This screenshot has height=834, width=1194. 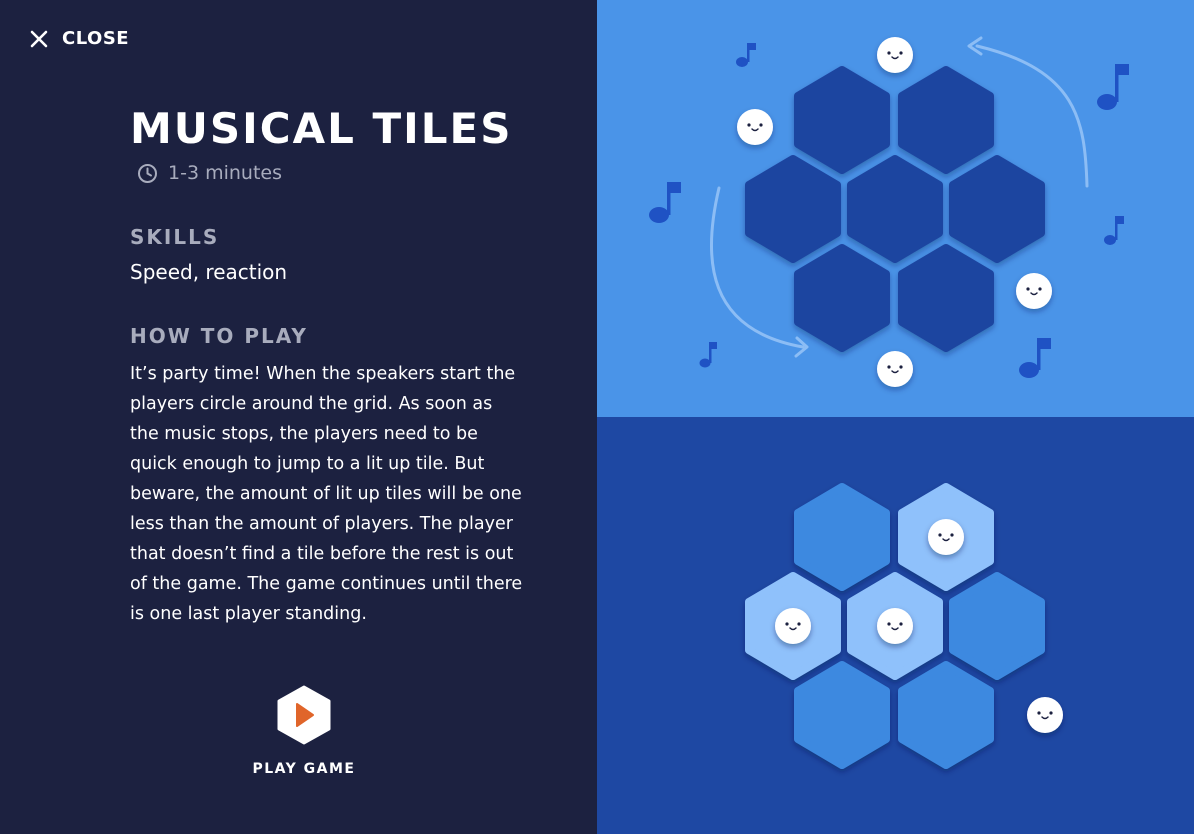 What do you see at coordinates (321, 128) in the screenshot?
I see `game-title: MUSICAL TILES` at bounding box center [321, 128].